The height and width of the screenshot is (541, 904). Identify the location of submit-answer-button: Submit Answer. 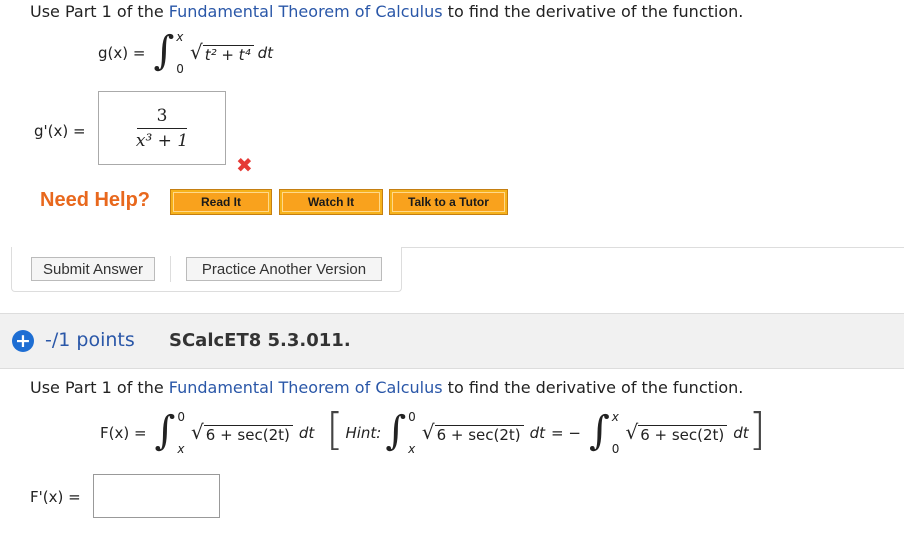
(93, 269).